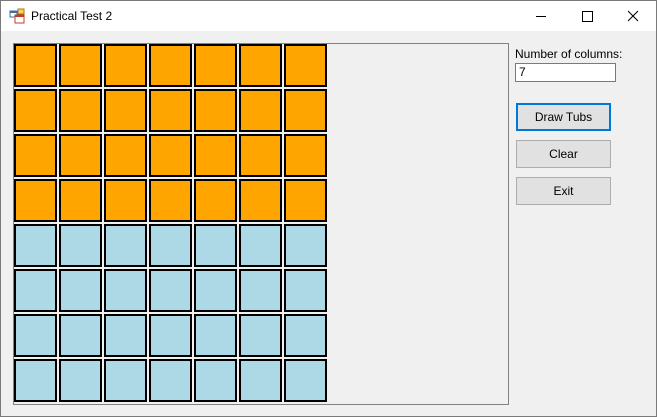 This screenshot has width=657, height=417. I want to click on exit-button: Exit, so click(563, 191).